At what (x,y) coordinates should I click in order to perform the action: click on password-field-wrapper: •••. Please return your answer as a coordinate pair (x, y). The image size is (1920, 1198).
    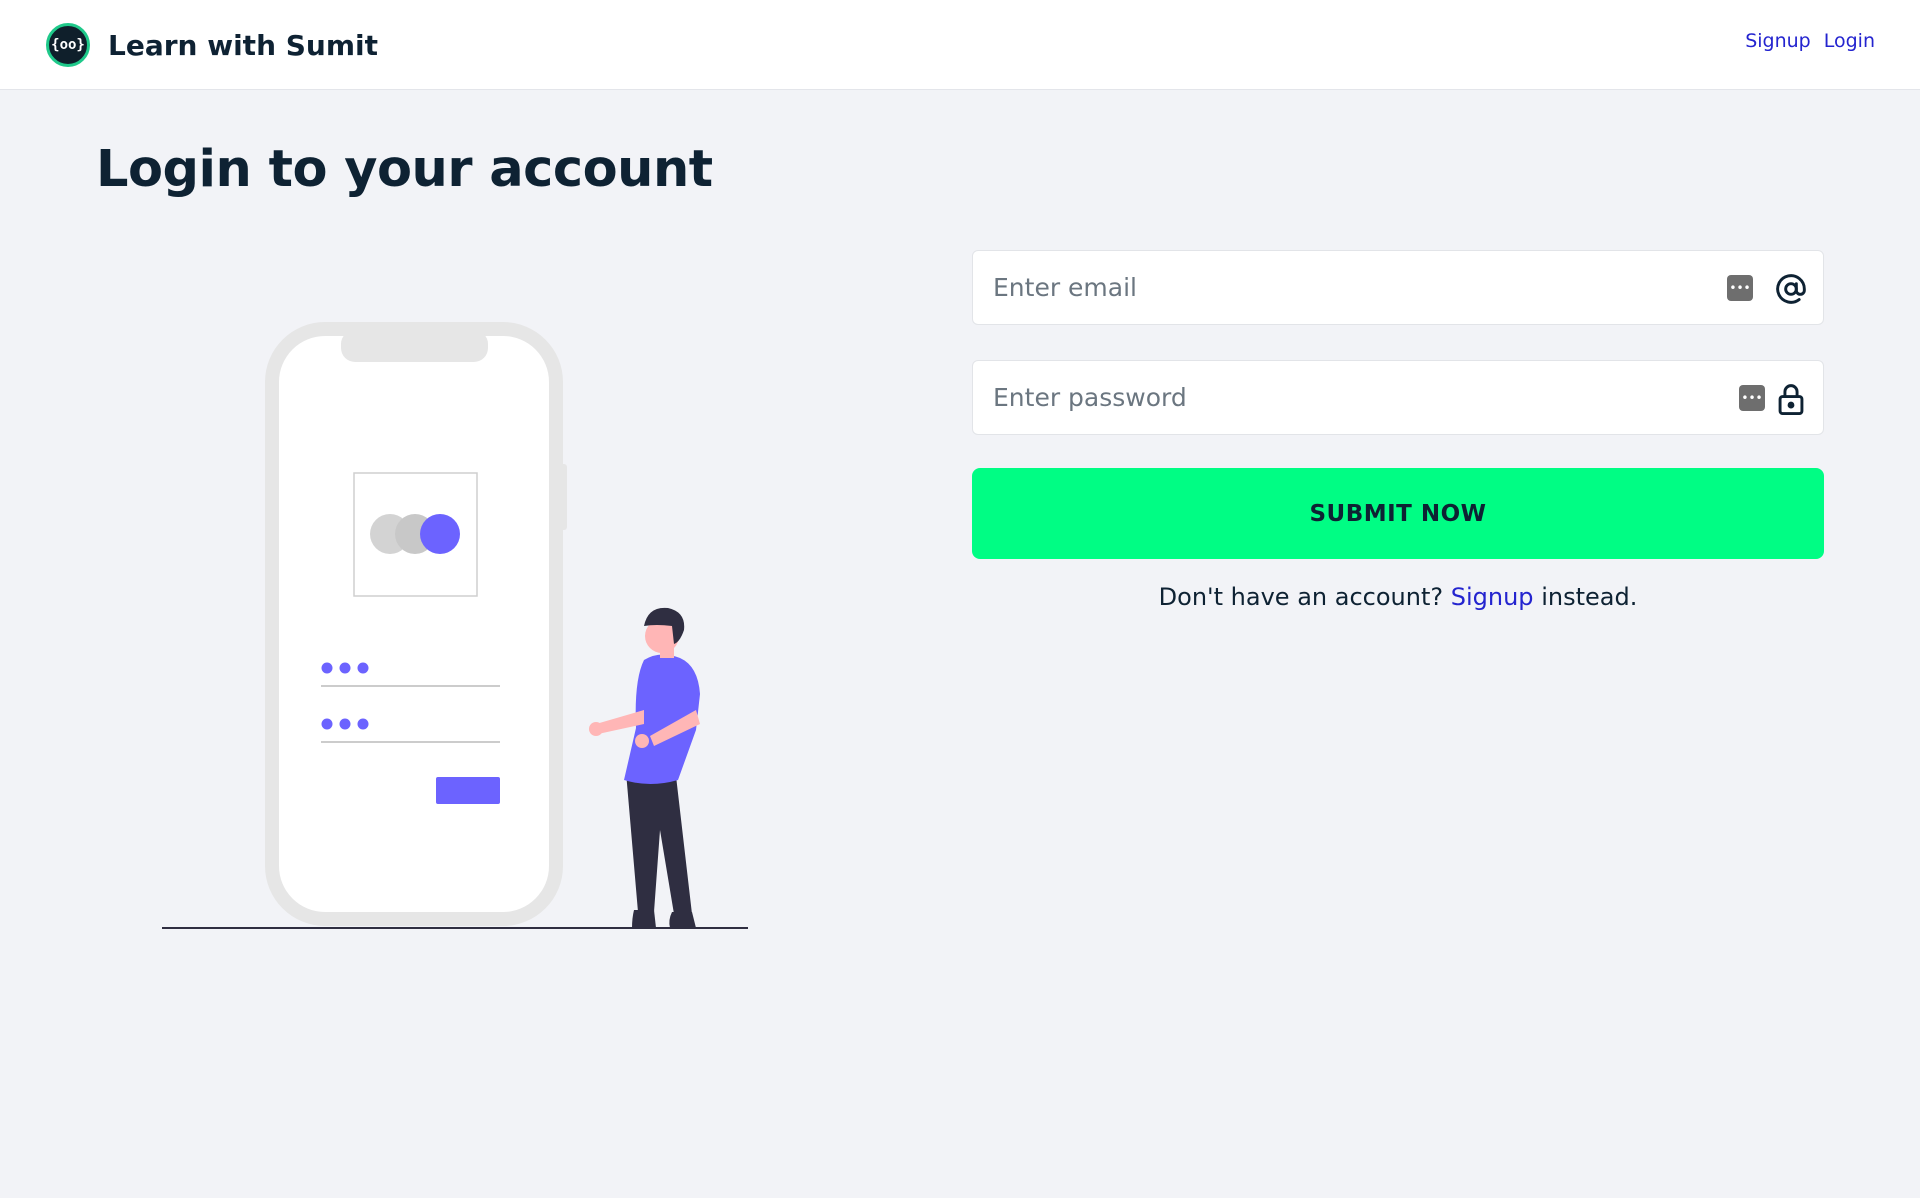
    Looking at the image, I should click on (1398, 397).